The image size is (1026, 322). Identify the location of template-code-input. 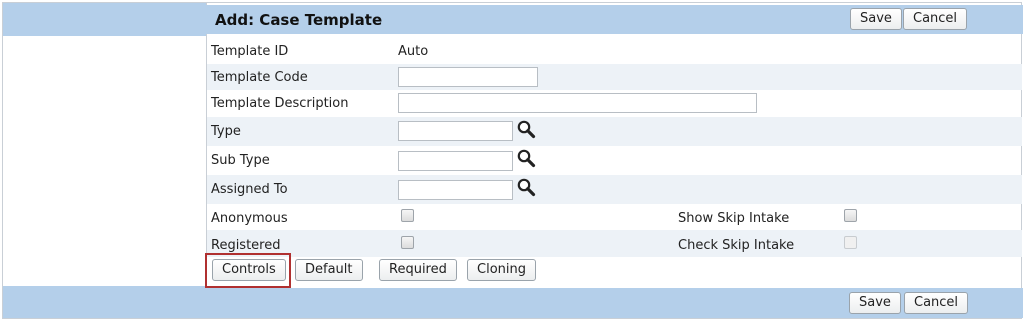
(468, 77).